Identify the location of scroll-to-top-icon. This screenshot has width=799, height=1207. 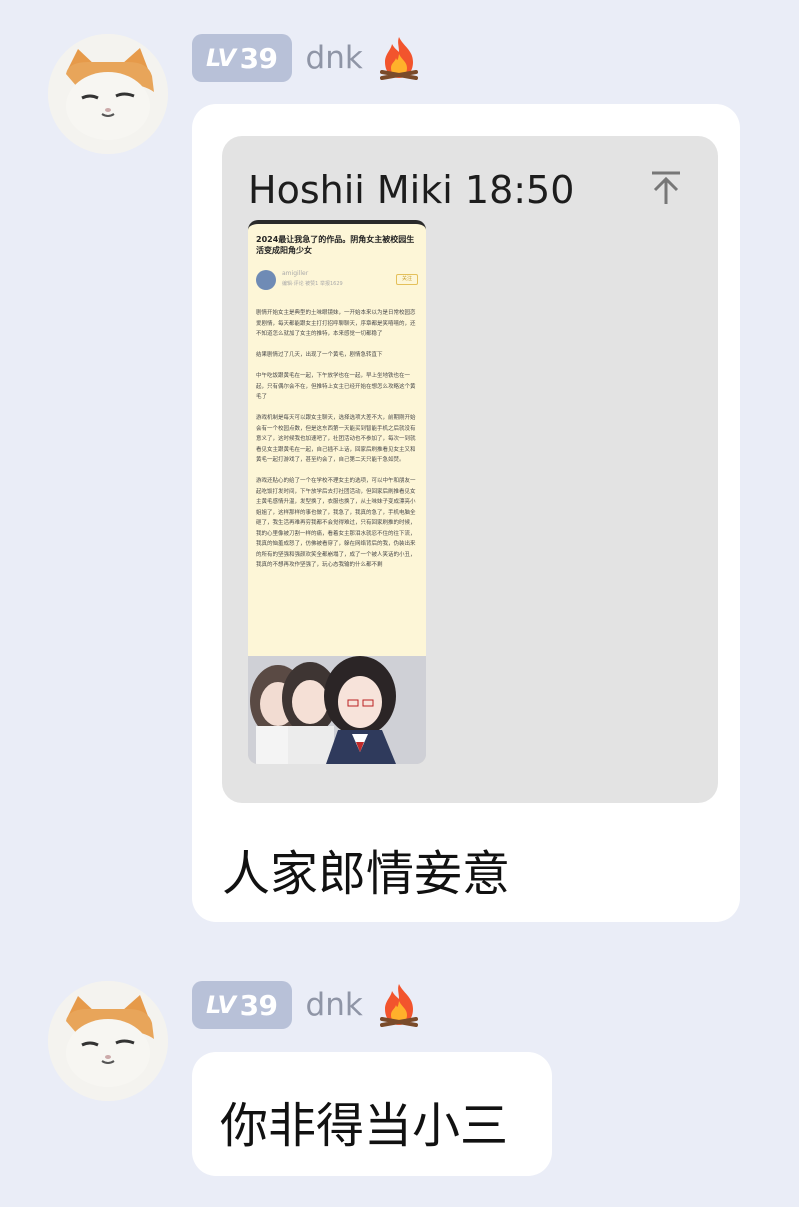
(666, 188).